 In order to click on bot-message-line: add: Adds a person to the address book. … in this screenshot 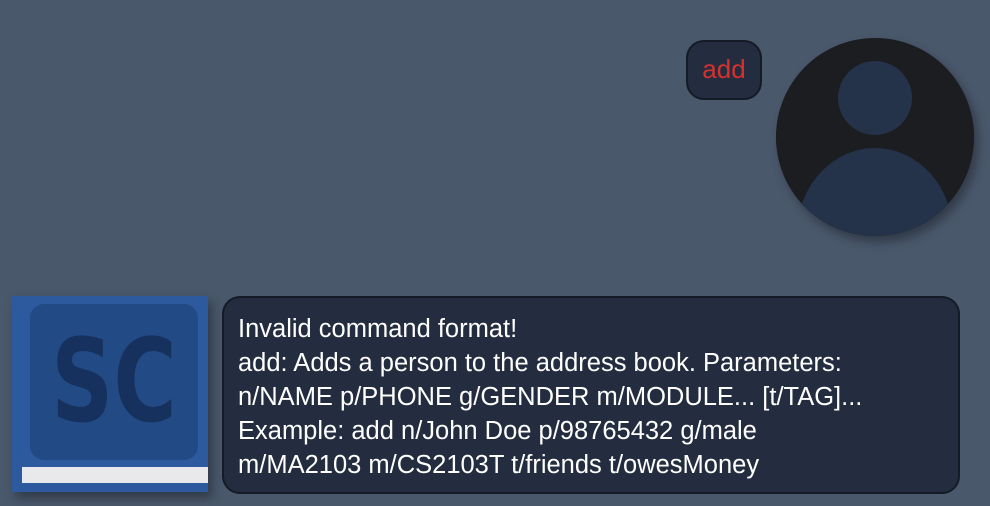, I will do `click(540, 363)`.